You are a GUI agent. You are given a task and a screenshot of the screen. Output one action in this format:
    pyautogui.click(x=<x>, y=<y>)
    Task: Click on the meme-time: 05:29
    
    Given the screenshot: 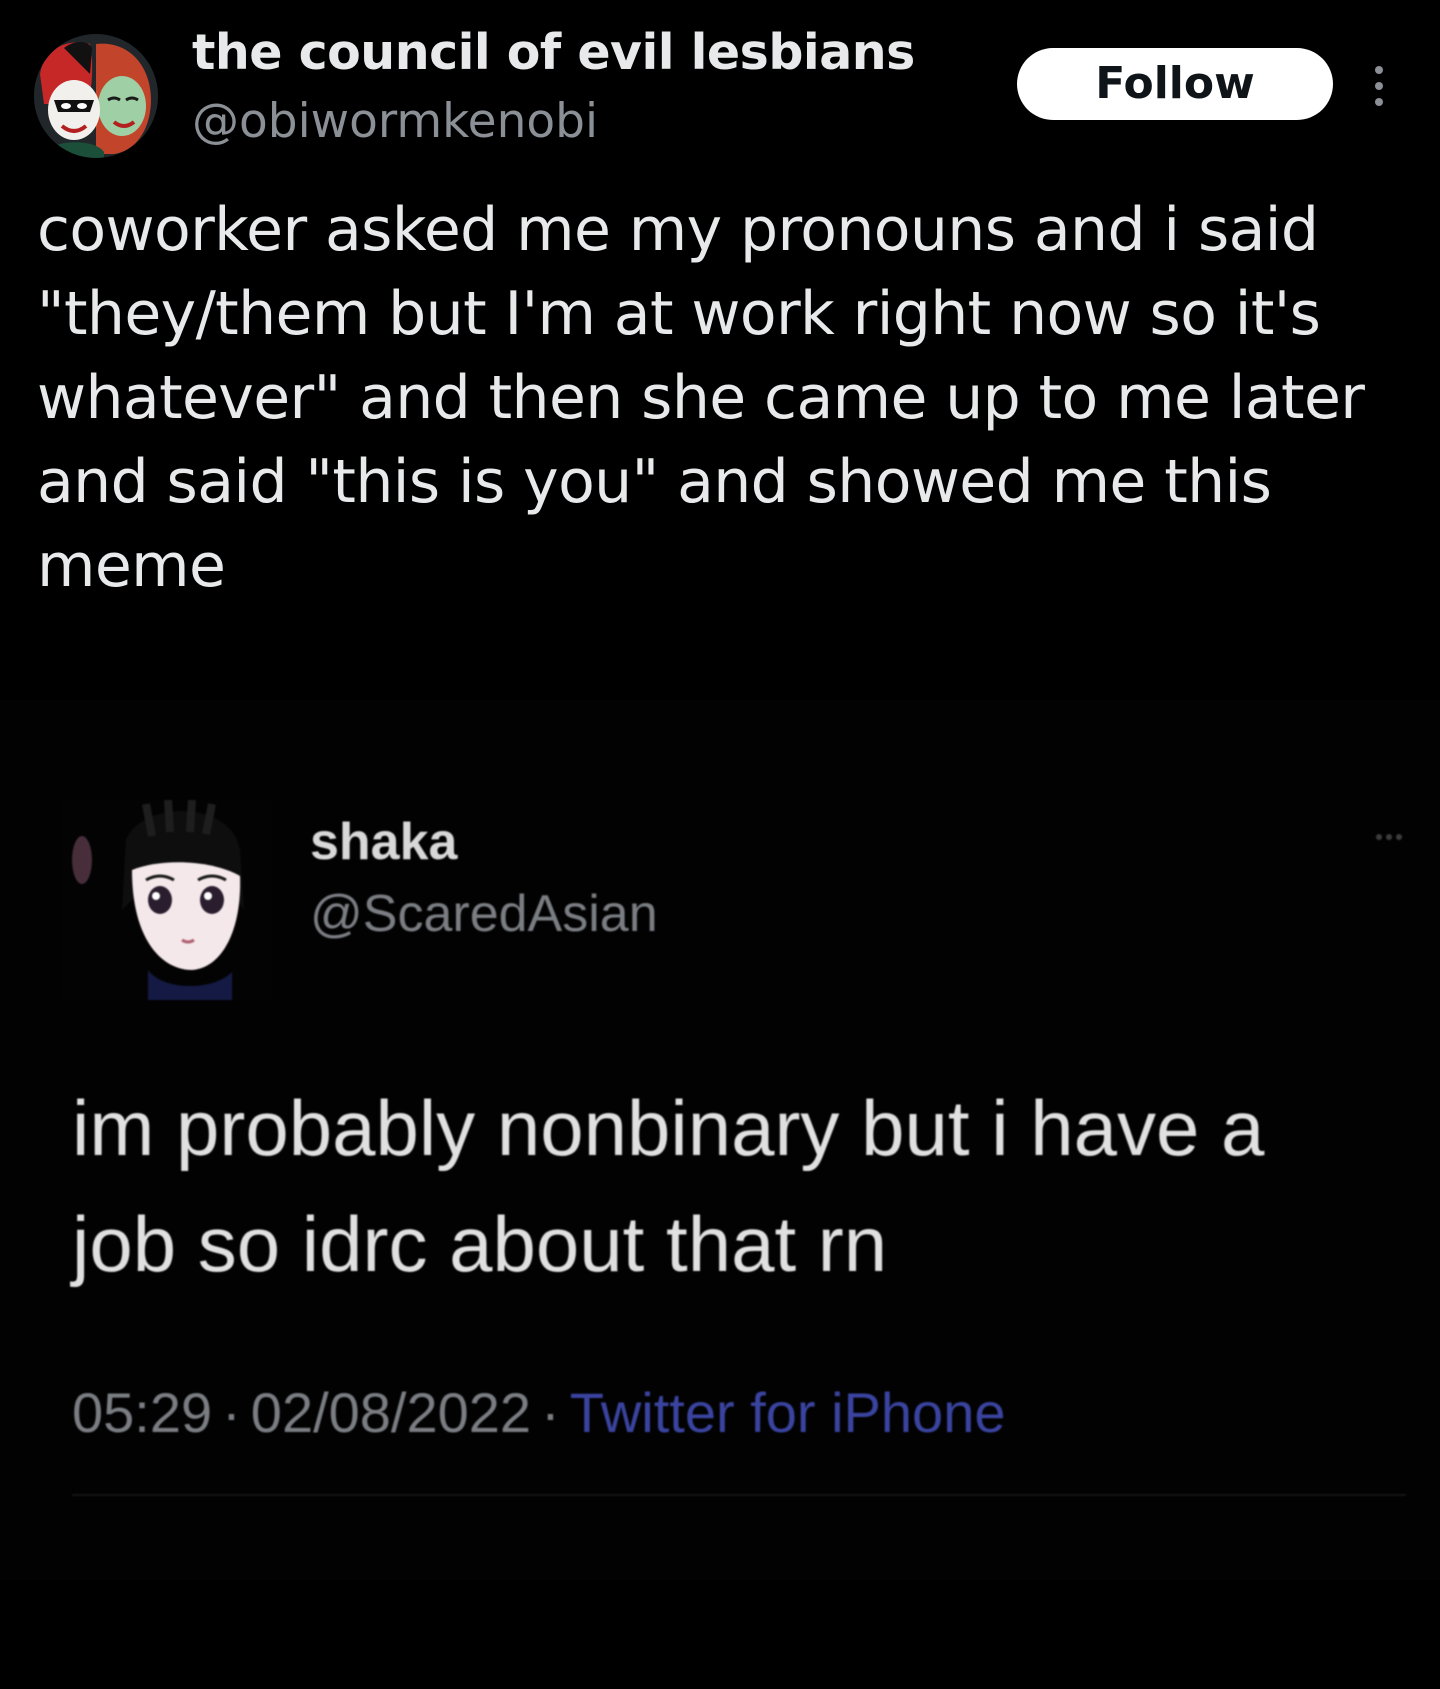 What is the action you would take?
    pyautogui.click(x=142, y=1412)
    